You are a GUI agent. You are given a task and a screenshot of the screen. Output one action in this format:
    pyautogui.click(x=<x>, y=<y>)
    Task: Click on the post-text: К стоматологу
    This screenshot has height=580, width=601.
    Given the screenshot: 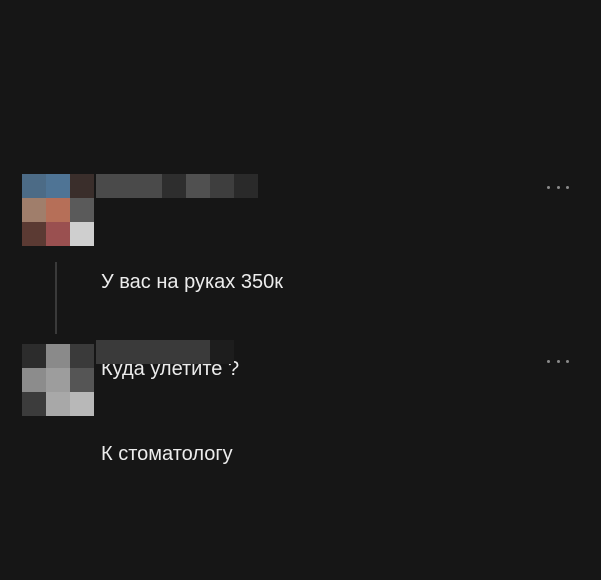 What is the action you would take?
    pyautogui.click(x=167, y=454)
    